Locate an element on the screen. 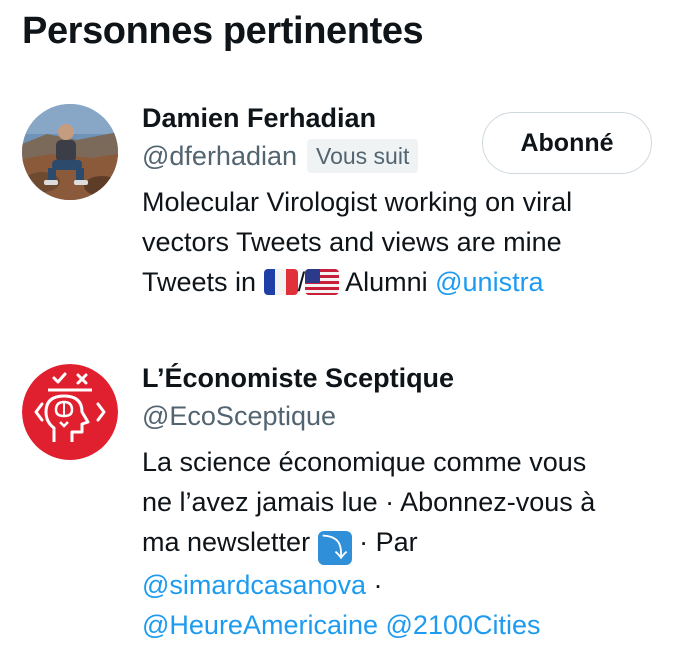 Image resolution: width=676 pixels, height=660 pixels. bio-line: ma newsletter ⤵ · Par is located at coordinates (402, 543).